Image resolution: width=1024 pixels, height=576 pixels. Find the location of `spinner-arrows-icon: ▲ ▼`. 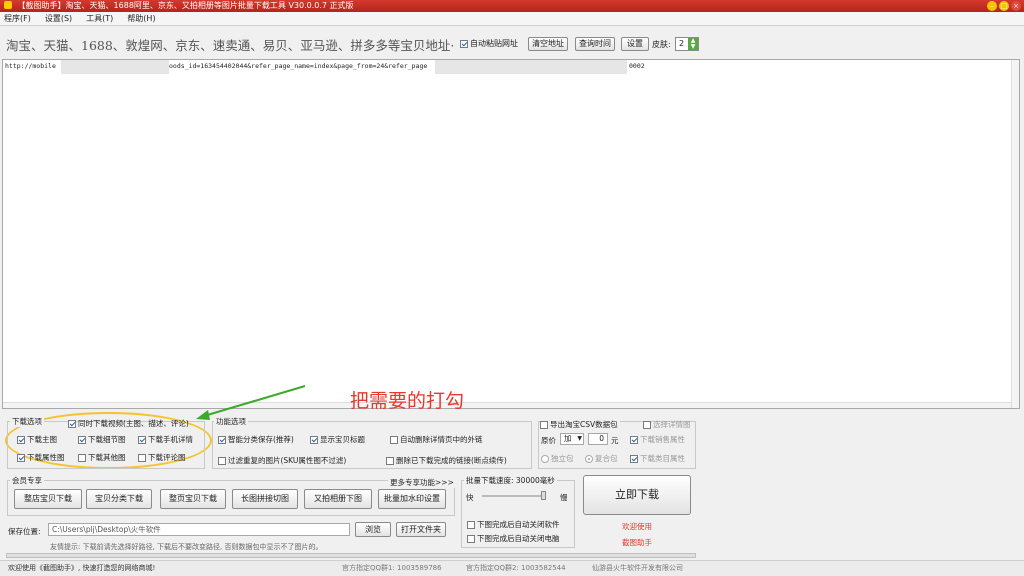

spinner-arrows-icon: ▲ ▼ is located at coordinates (693, 44).